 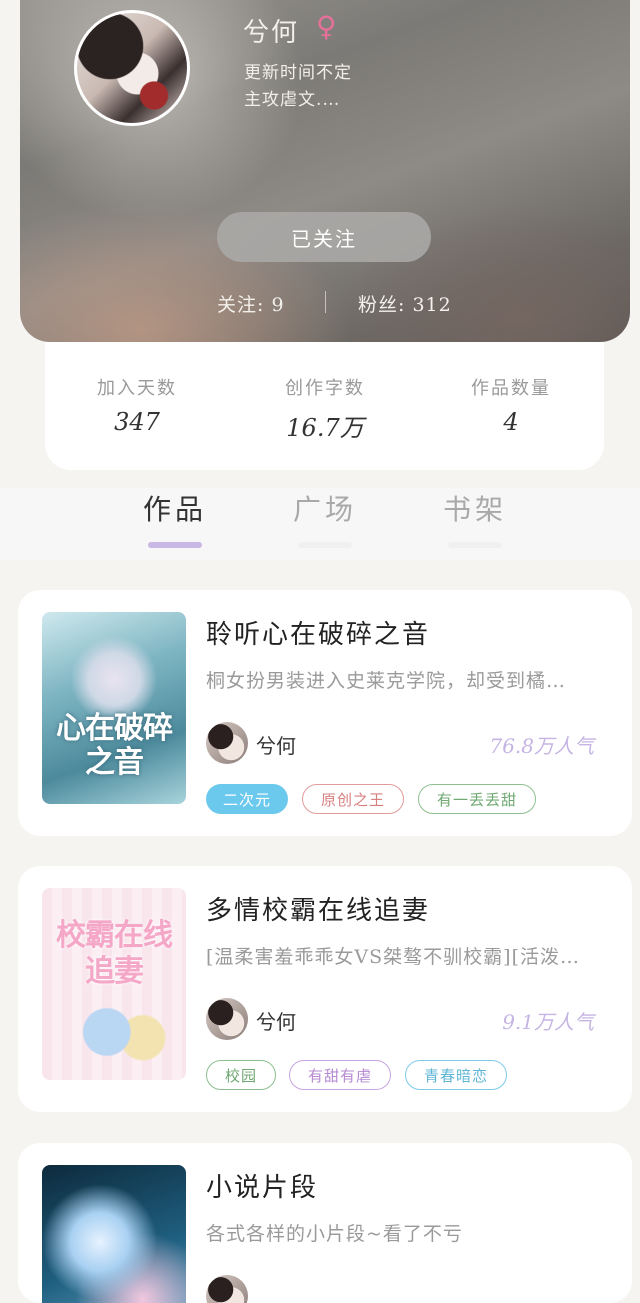 I want to click on stat-label: 创作字数, so click(x=325, y=388).